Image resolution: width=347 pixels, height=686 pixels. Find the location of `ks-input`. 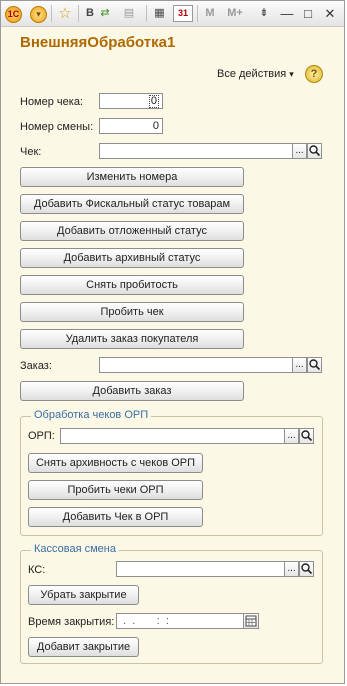

ks-input is located at coordinates (200, 569).